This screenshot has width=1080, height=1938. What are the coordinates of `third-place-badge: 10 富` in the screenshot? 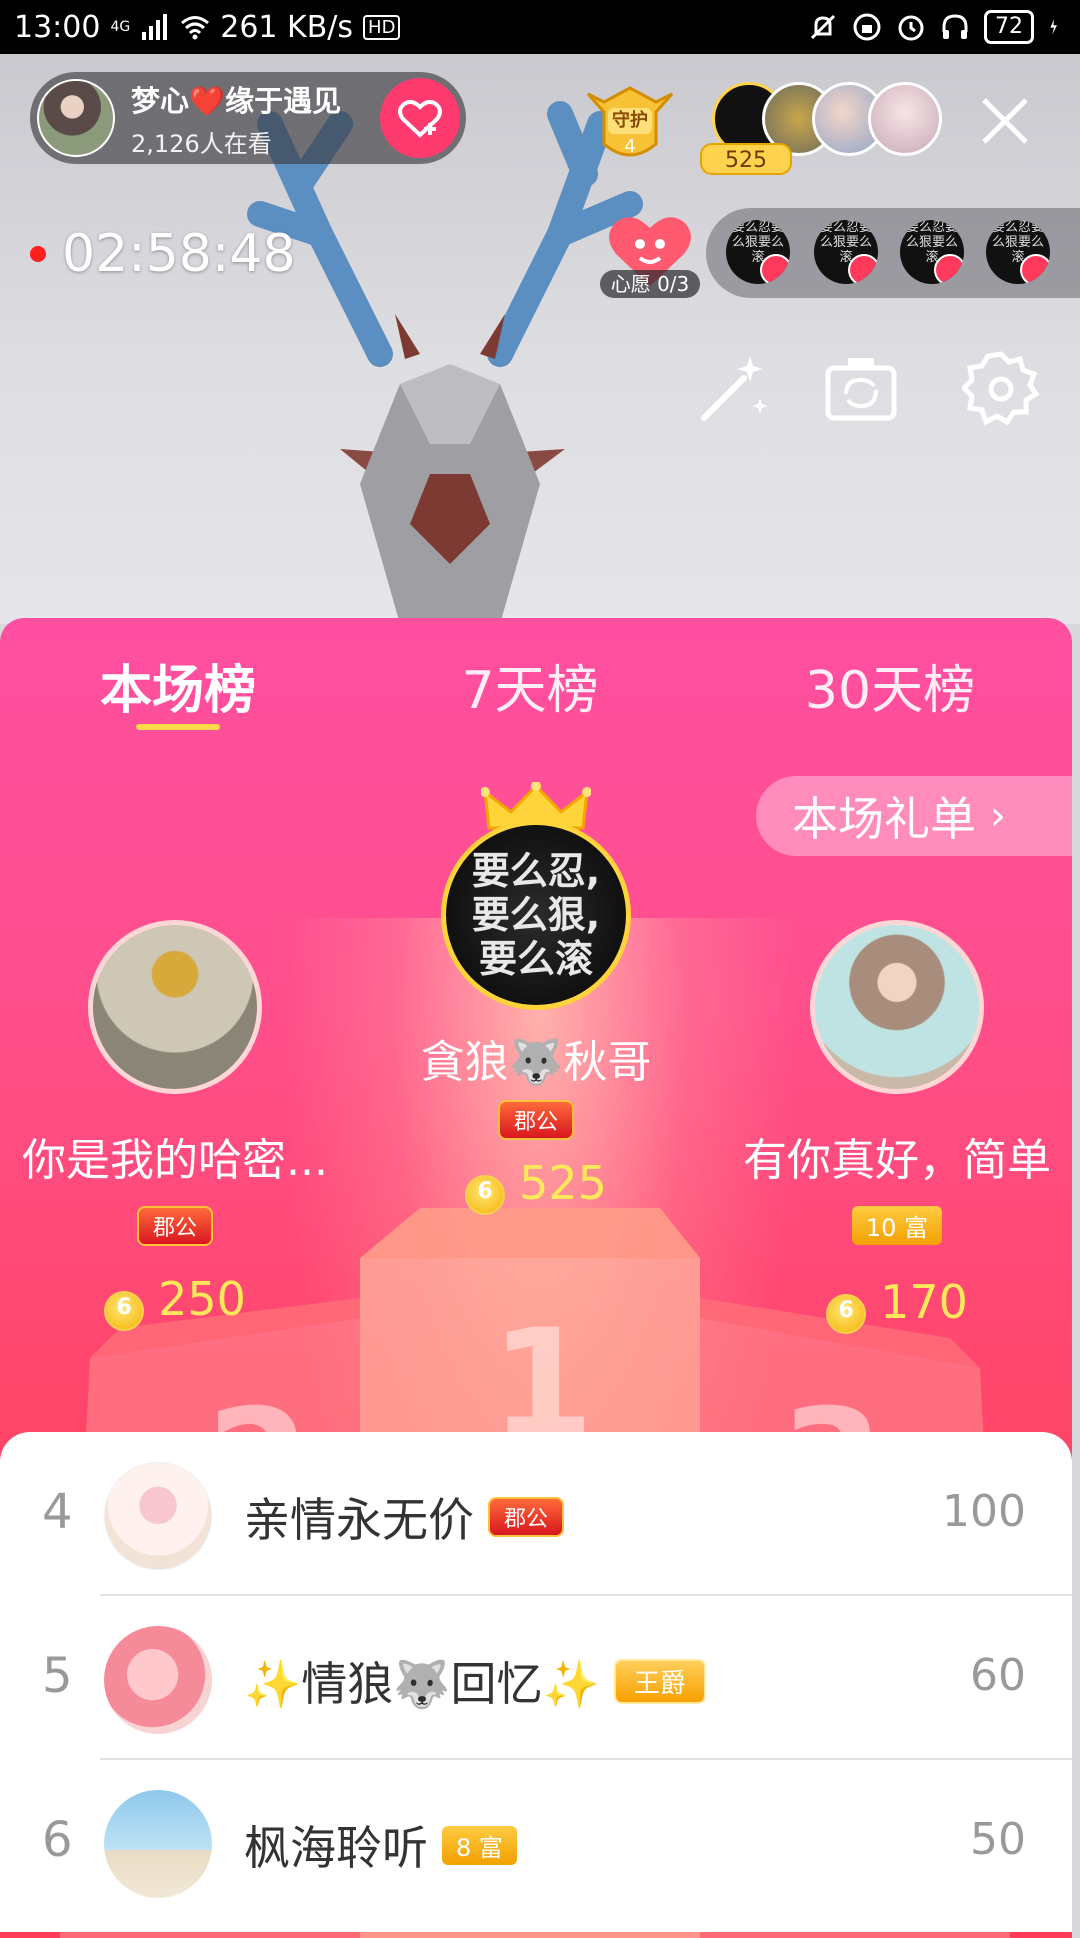 It's located at (897, 1225).